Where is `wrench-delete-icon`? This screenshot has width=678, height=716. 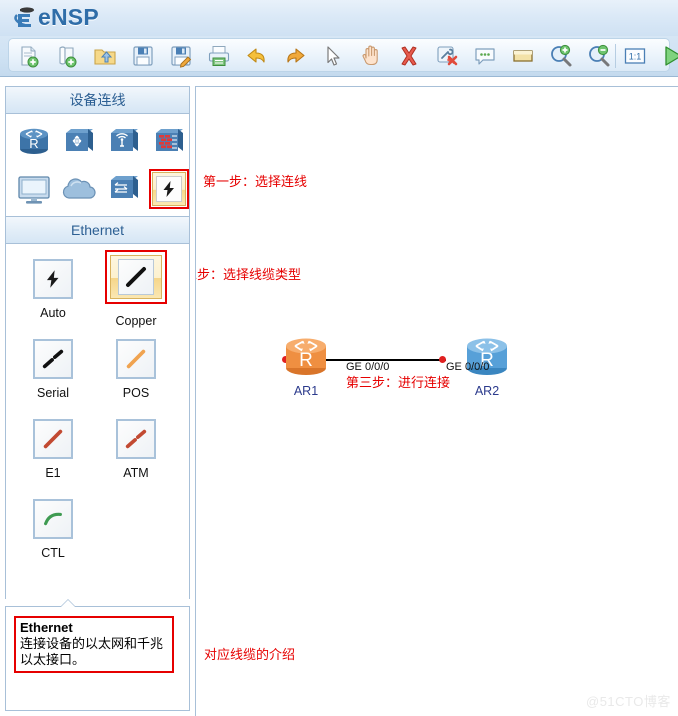 wrench-delete-icon is located at coordinates (447, 56).